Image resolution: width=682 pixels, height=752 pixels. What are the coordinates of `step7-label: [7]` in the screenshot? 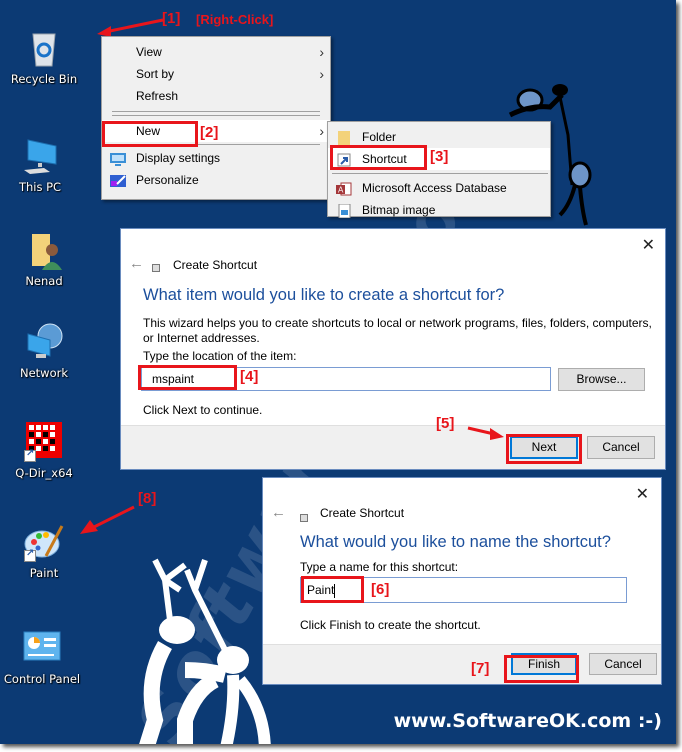 It's located at (480, 668).